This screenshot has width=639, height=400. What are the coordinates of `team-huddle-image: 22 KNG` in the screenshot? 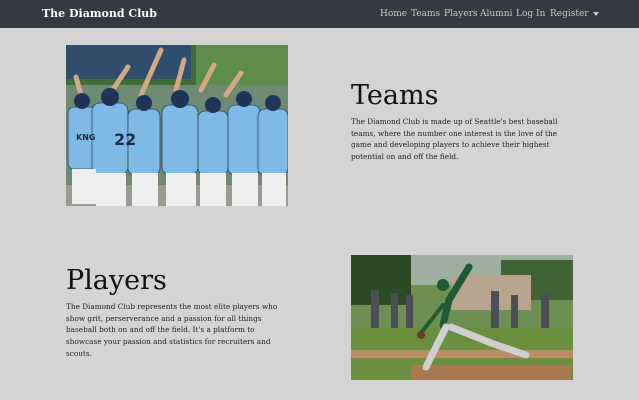 It's located at (177, 125).